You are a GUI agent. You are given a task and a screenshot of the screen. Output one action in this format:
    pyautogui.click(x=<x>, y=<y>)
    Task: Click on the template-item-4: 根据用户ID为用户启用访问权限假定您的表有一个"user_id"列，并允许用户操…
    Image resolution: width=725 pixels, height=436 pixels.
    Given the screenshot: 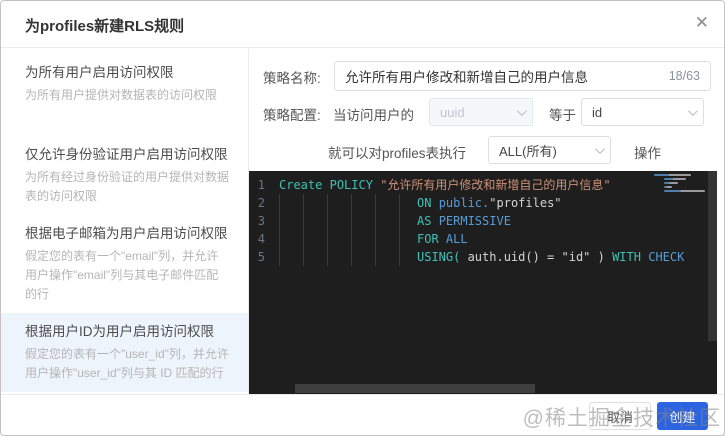 What is the action you would take?
    pyautogui.click(x=124, y=352)
    